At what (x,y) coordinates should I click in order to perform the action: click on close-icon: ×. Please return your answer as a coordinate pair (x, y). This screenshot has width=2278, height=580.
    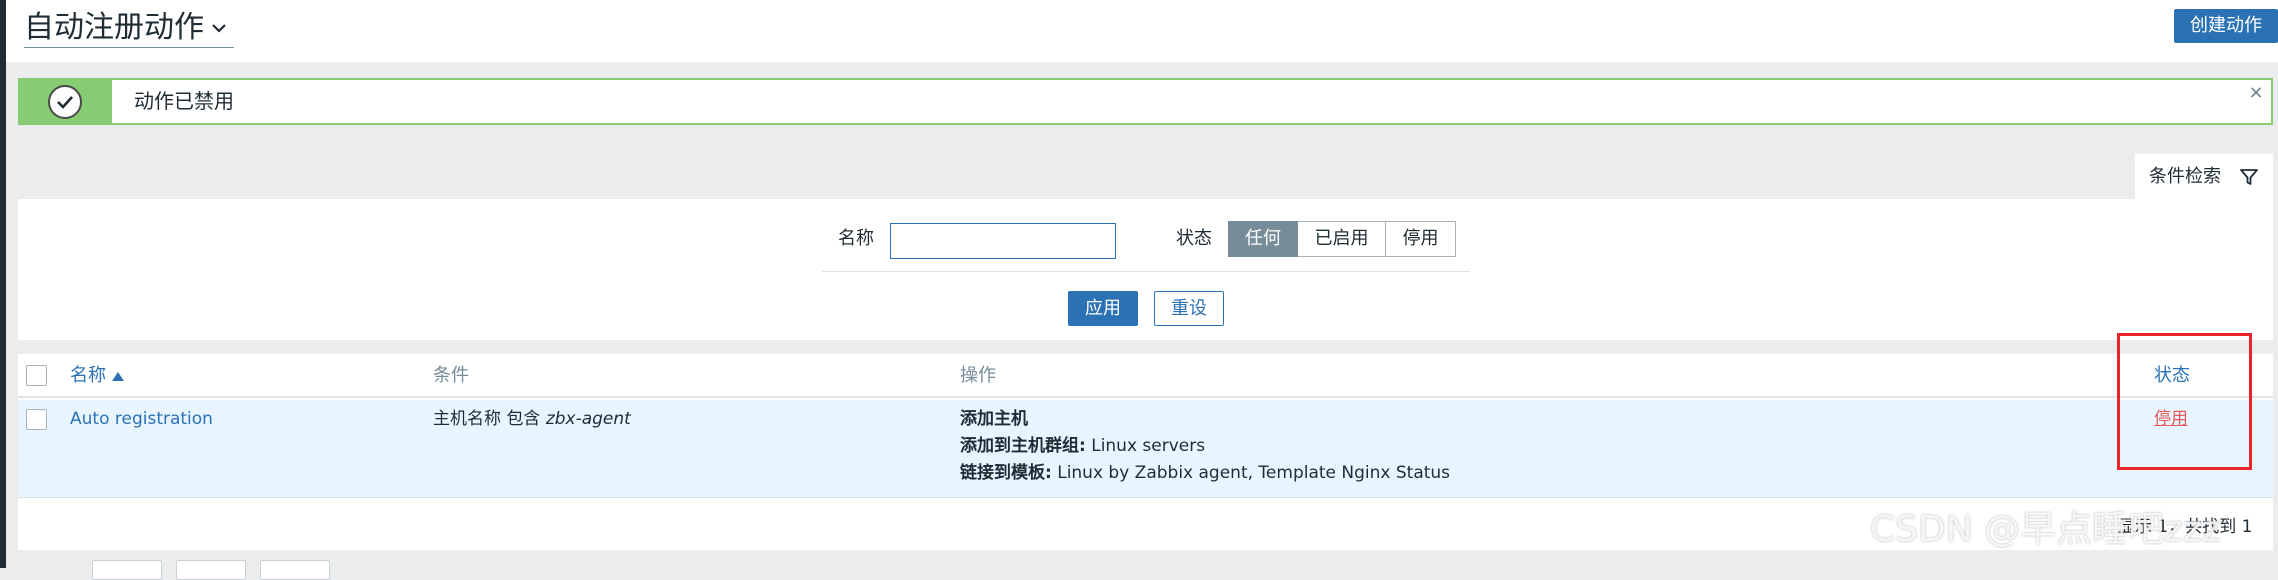
    Looking at the image, I should click on (2256, 93).